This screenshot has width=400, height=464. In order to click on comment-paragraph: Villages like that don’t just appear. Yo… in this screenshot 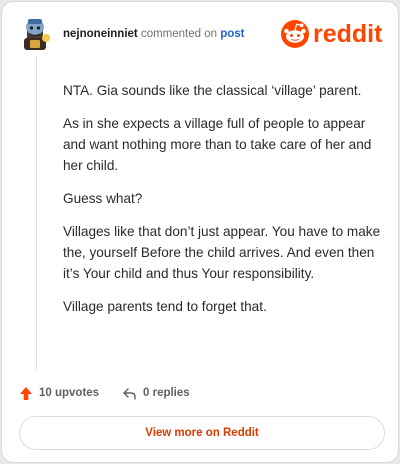, I will do `click(222, 252)`.